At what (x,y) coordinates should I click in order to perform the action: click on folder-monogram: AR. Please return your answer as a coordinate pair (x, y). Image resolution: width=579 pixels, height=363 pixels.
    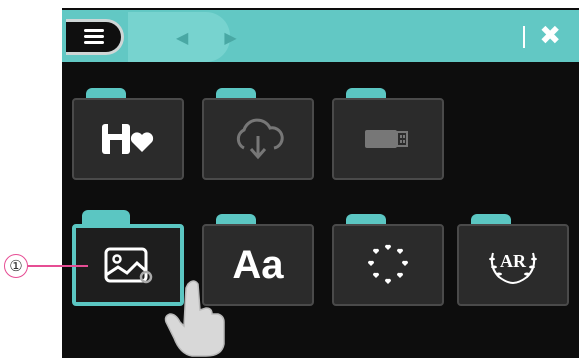
    Looking at the image, I should click on (513, 260).